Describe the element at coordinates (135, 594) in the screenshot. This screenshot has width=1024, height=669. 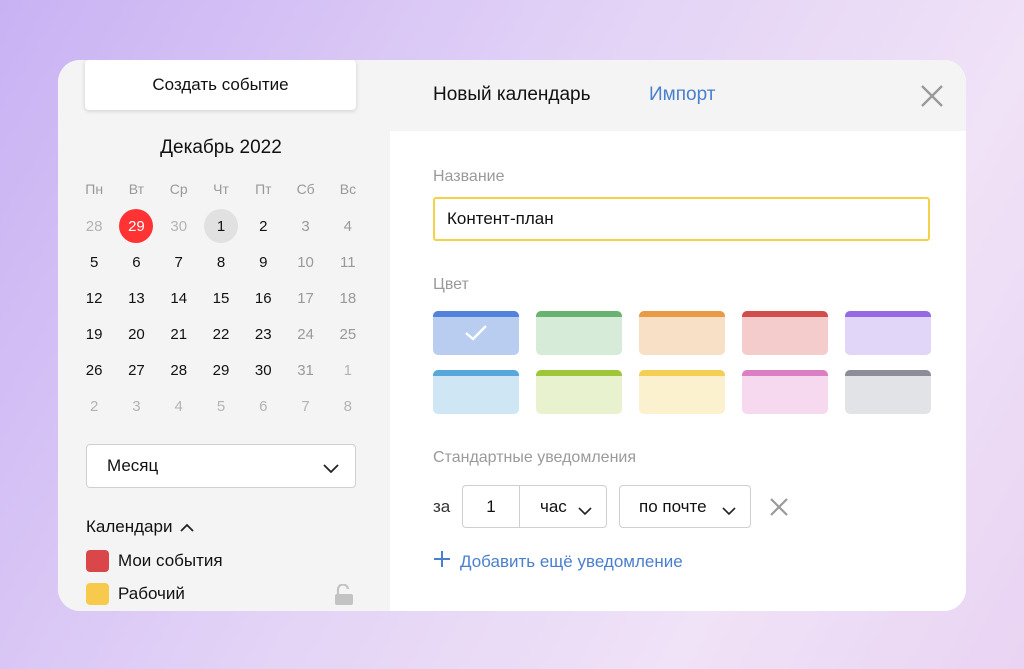
I see `calendar-item-work: Рабочий` at that location.